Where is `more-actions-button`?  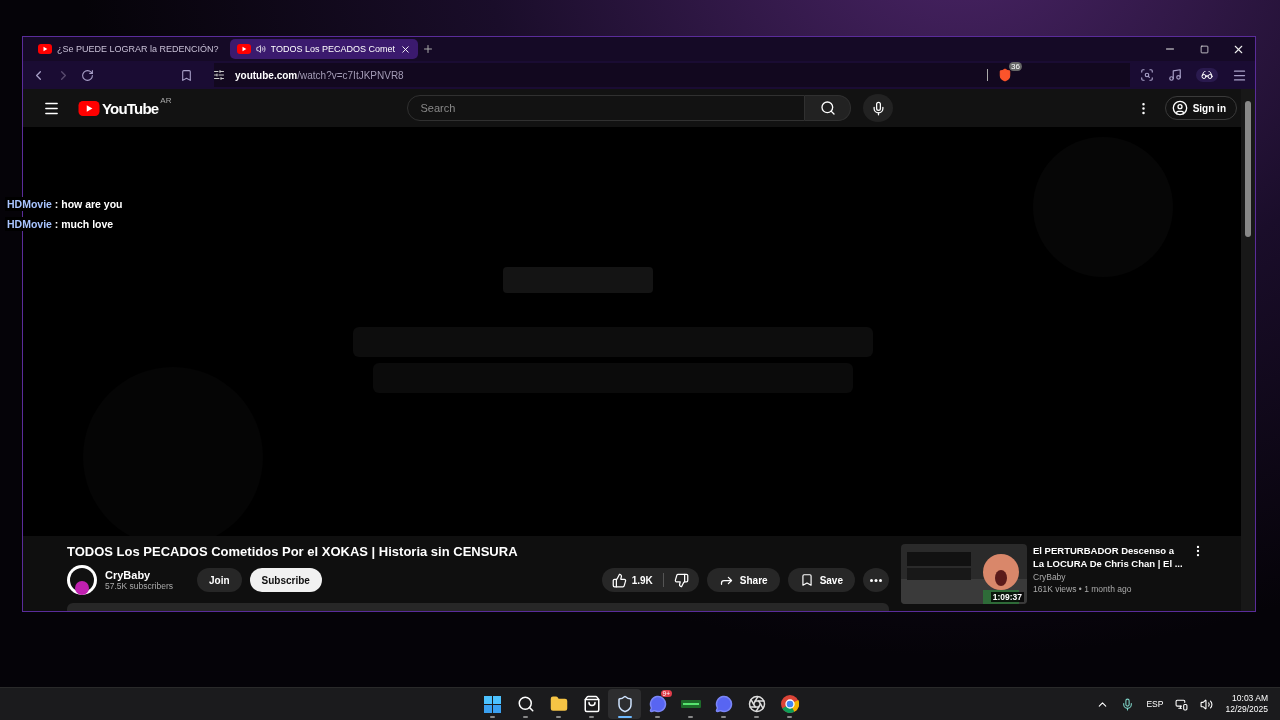 more-actions-button is located at coordinates (876, 580).